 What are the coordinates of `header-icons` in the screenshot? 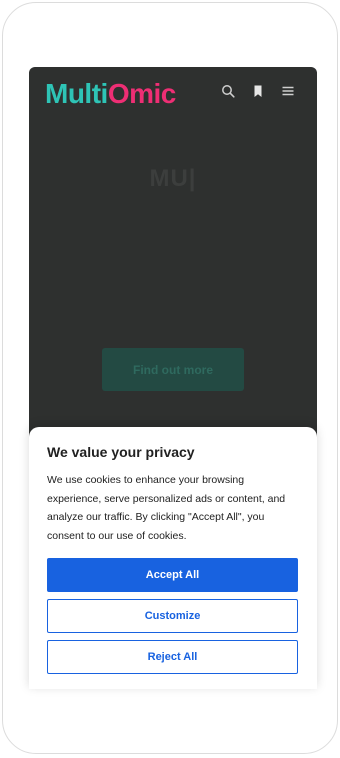 It's located at (258, 91).